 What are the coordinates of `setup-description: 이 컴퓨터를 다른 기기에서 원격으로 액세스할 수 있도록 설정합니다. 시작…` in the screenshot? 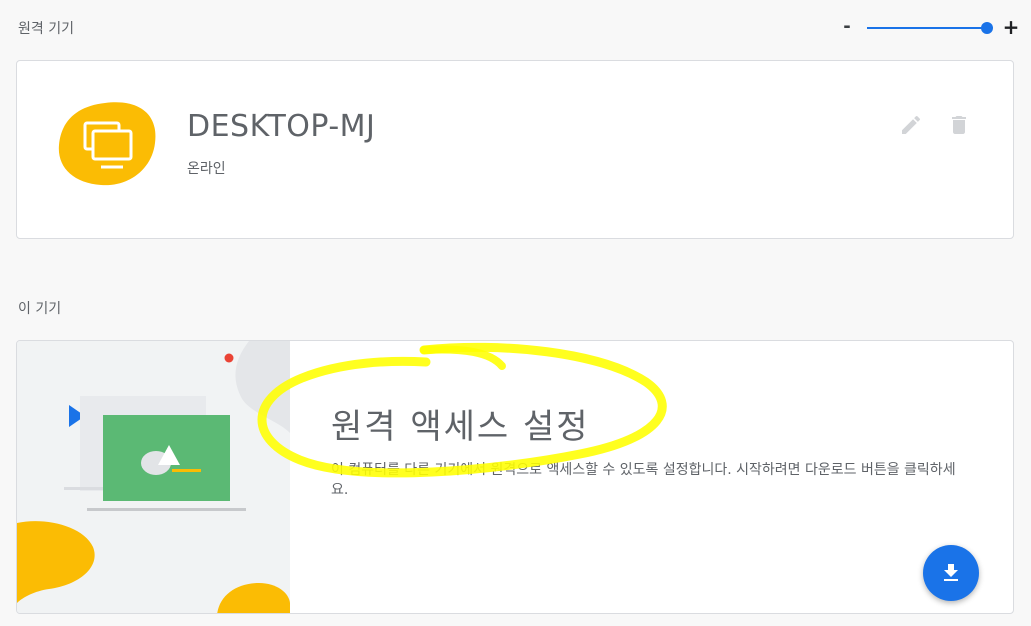 It's located at (643, 480).